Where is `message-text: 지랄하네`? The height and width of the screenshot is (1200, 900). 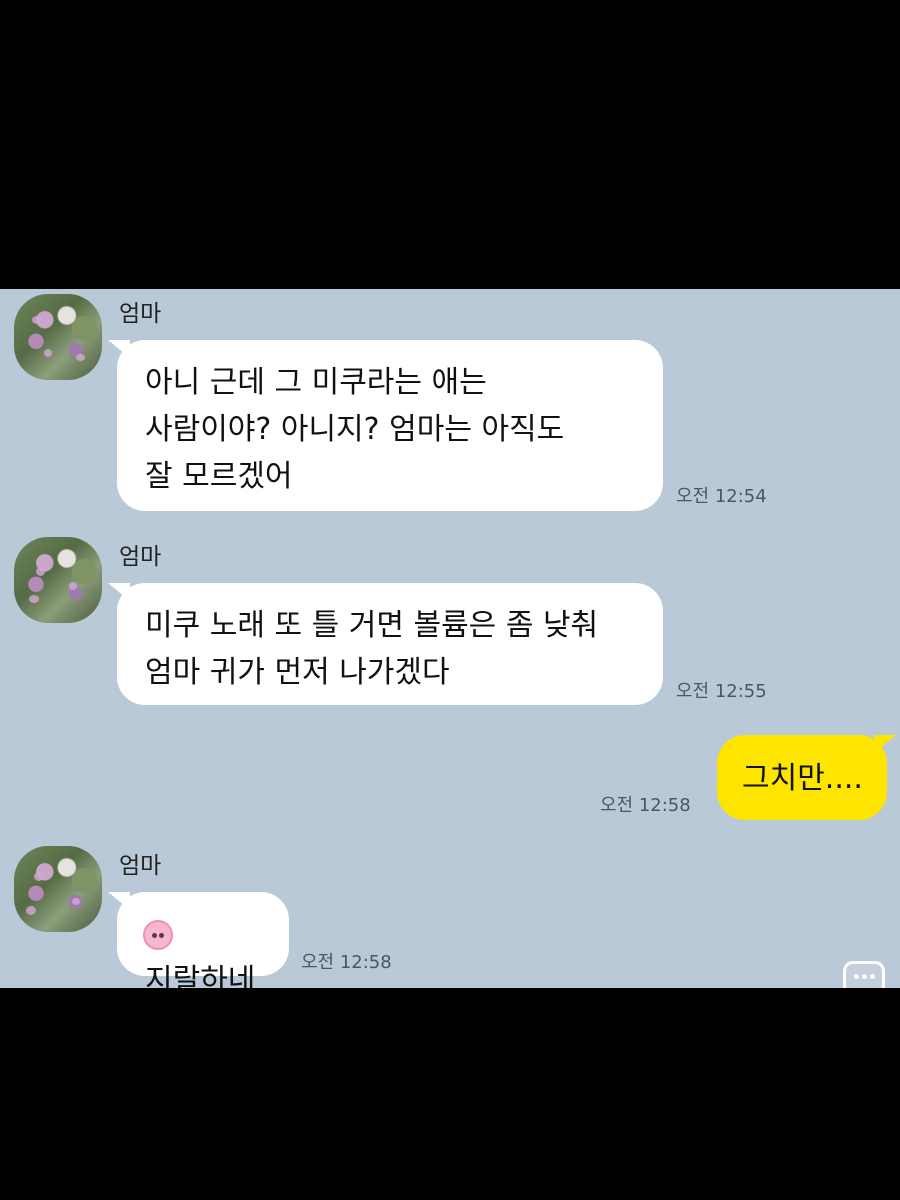
message-text: 지랄하네 is located at coordinates (200, 975).